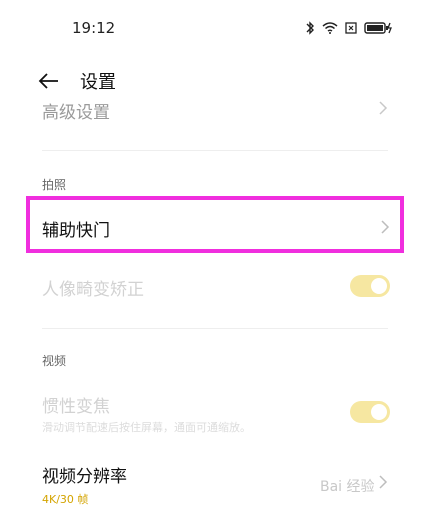 The image size is (434, 525). What do you see at coordinates (65, 499) in the screenshot?
I see `video-resolution-value: 4K/30 帧` at bounding box center [65, 499].